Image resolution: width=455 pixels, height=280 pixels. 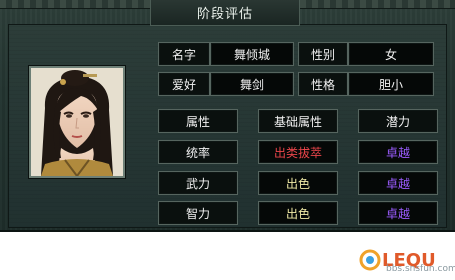 I want to click on panel-title: 阶段评估, so click(x=224, y=14).